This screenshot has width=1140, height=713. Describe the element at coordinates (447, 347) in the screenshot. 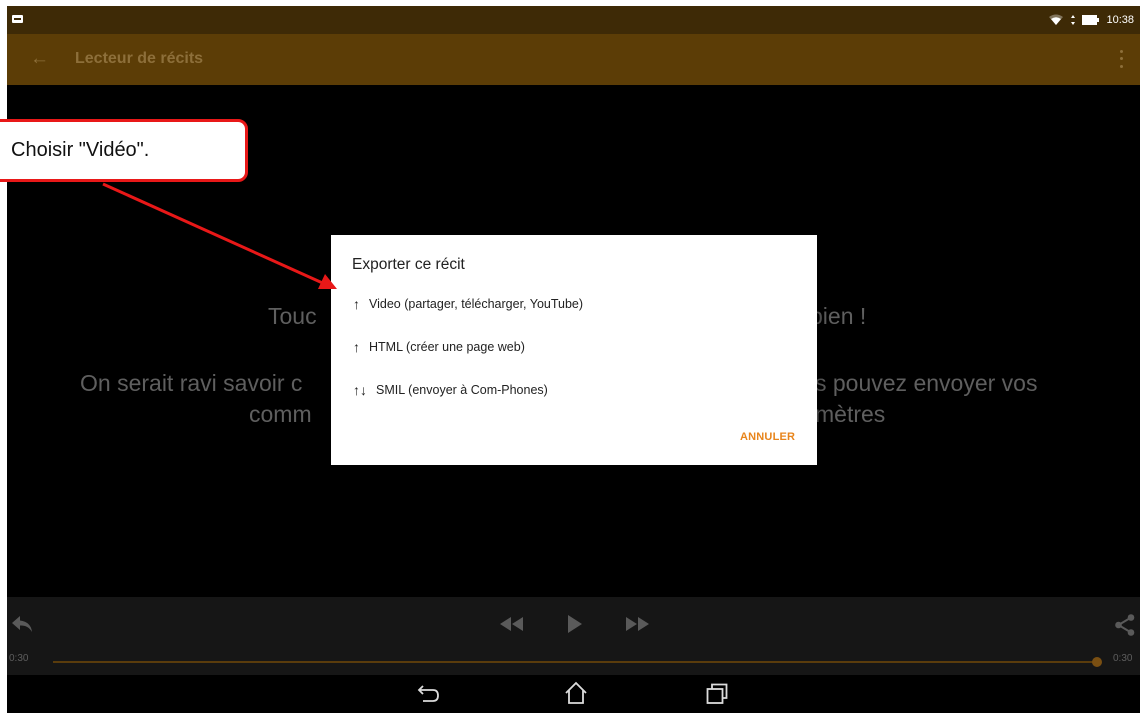

I see `option-html-label: HTML (créer une page web)` at that location.